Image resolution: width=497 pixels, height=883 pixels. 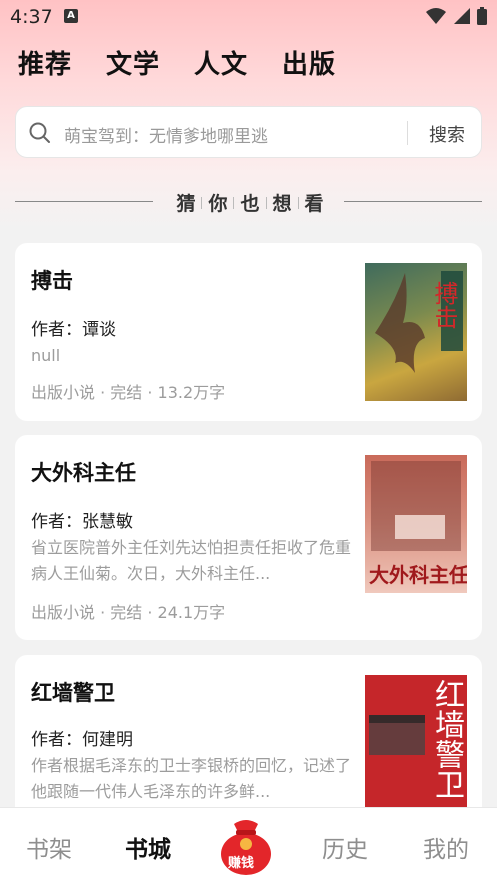 What do you see at coordinates (133, 62) in the screenshot?
I see `tab-literature: 文学` at bounding box center [133, 62].